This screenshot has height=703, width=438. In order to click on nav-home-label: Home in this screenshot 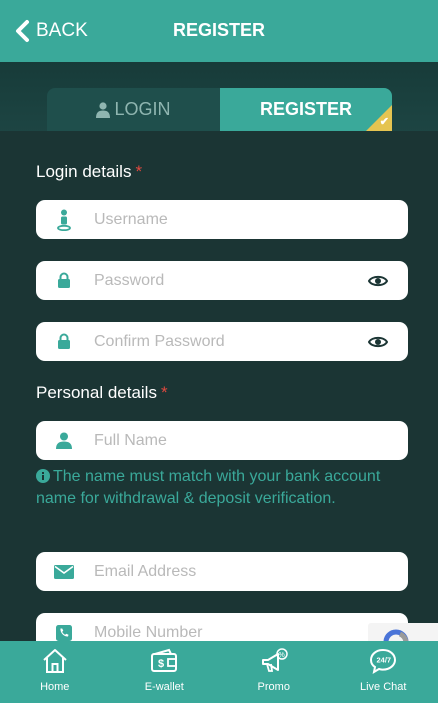, I will do `click(55, 687)`.